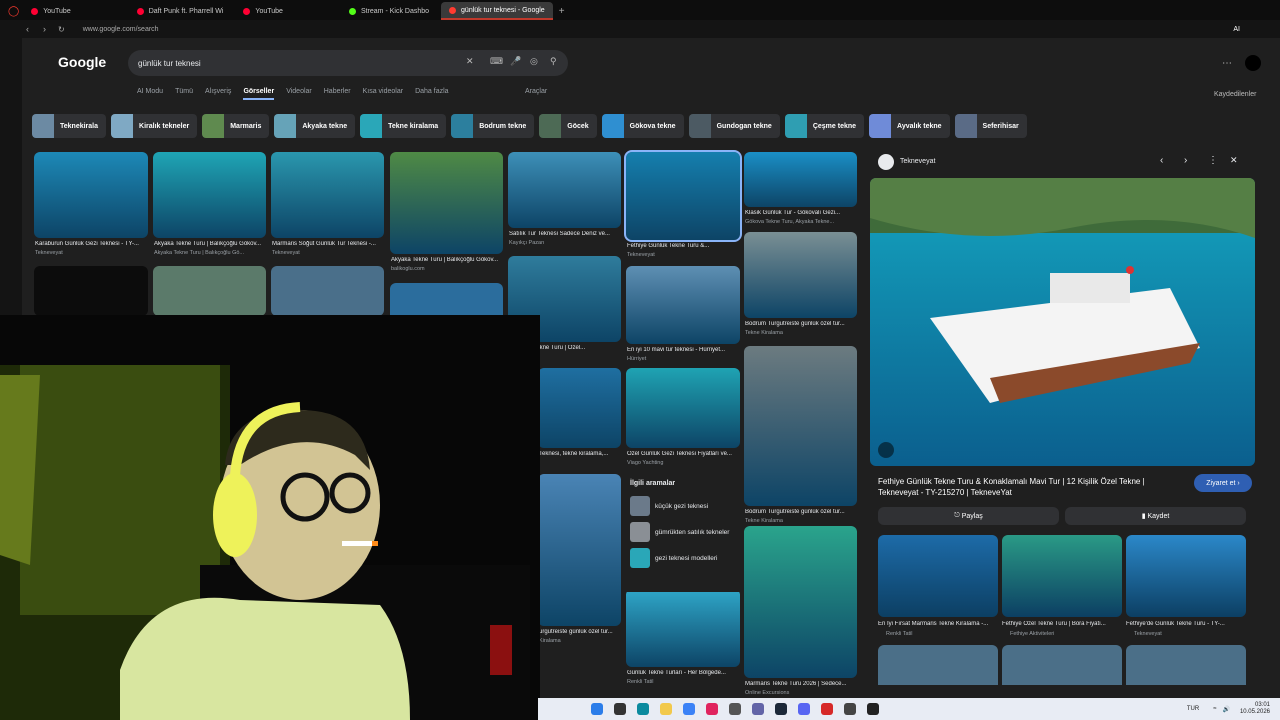  What do you see at coordinates (299, 94) in the screenshot?
I see `filter-videos: Videolar` at bounding box center [299, 94].